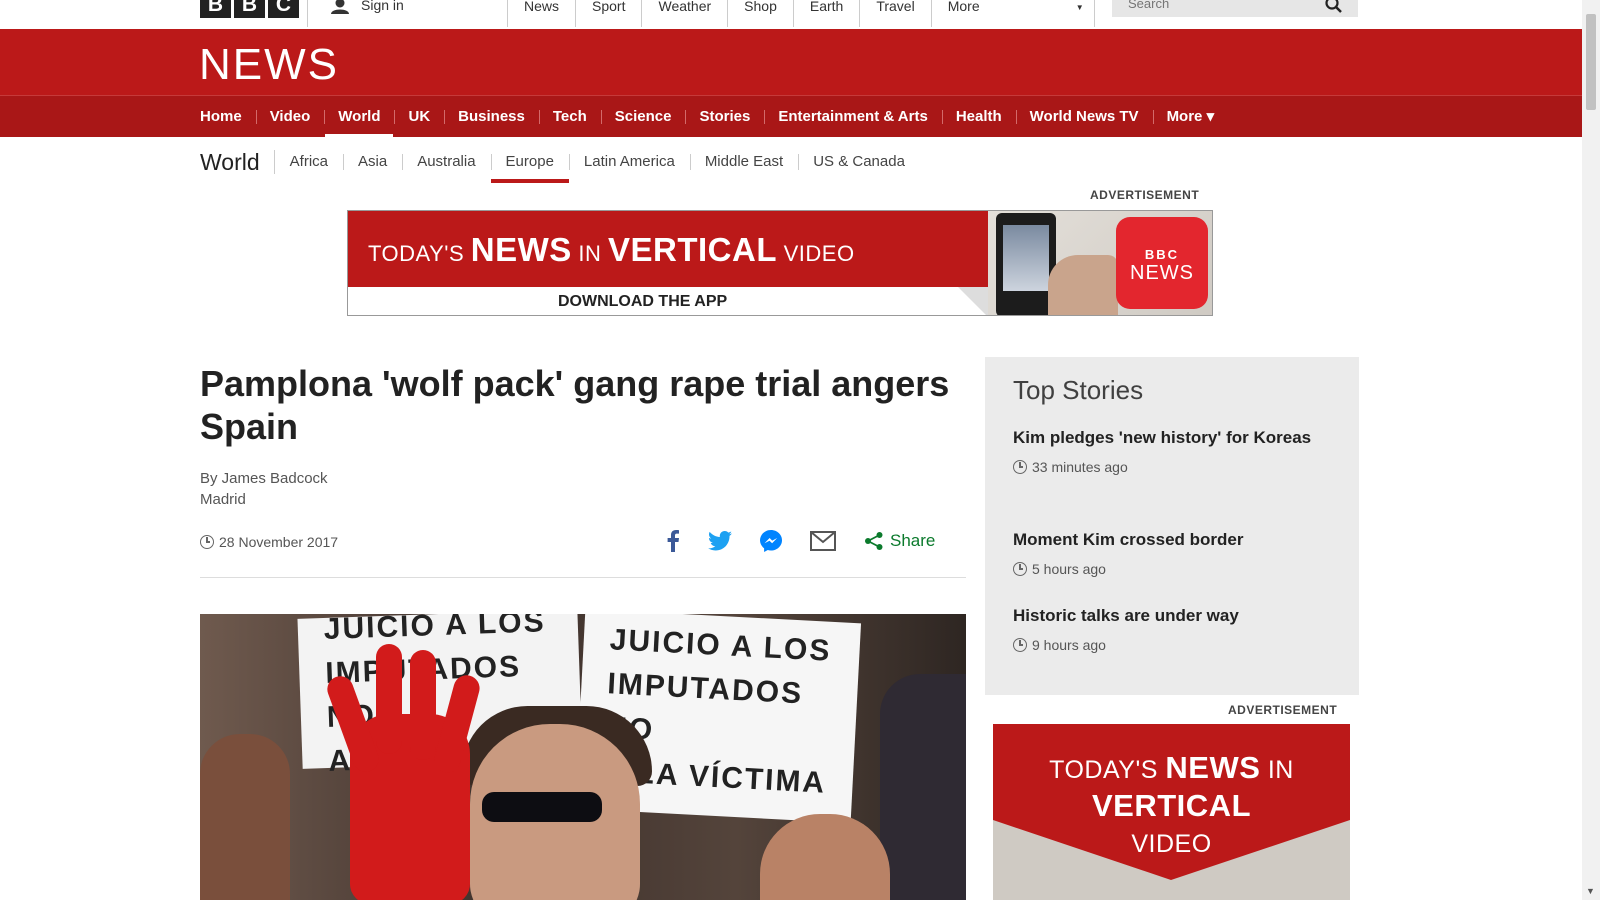  Describe the element at coordinates (569, 117) in the screenshot. I see `nav-tech: Tech` at that location.